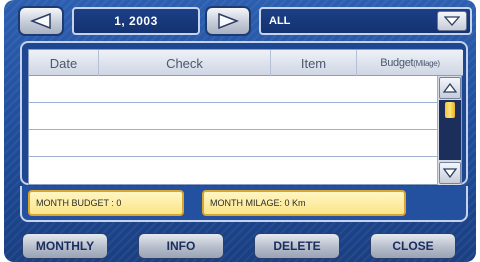 The width and height of the screenshot is (480, 262). I want to click on close-button: CLOSE, so click(413, 246).